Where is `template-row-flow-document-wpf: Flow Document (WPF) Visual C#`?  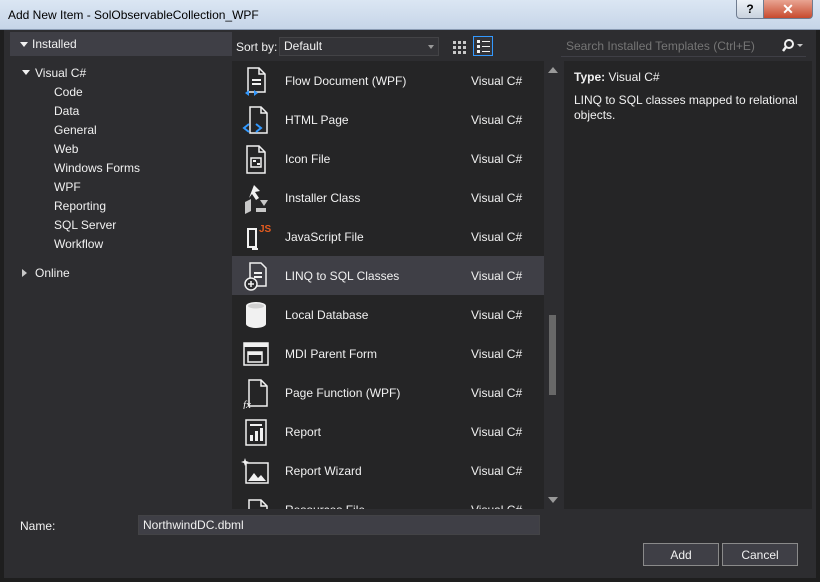
template-row-flow-document-wpf: Flow Document (WPF) Visual C# is located at coordinates (388, 80).